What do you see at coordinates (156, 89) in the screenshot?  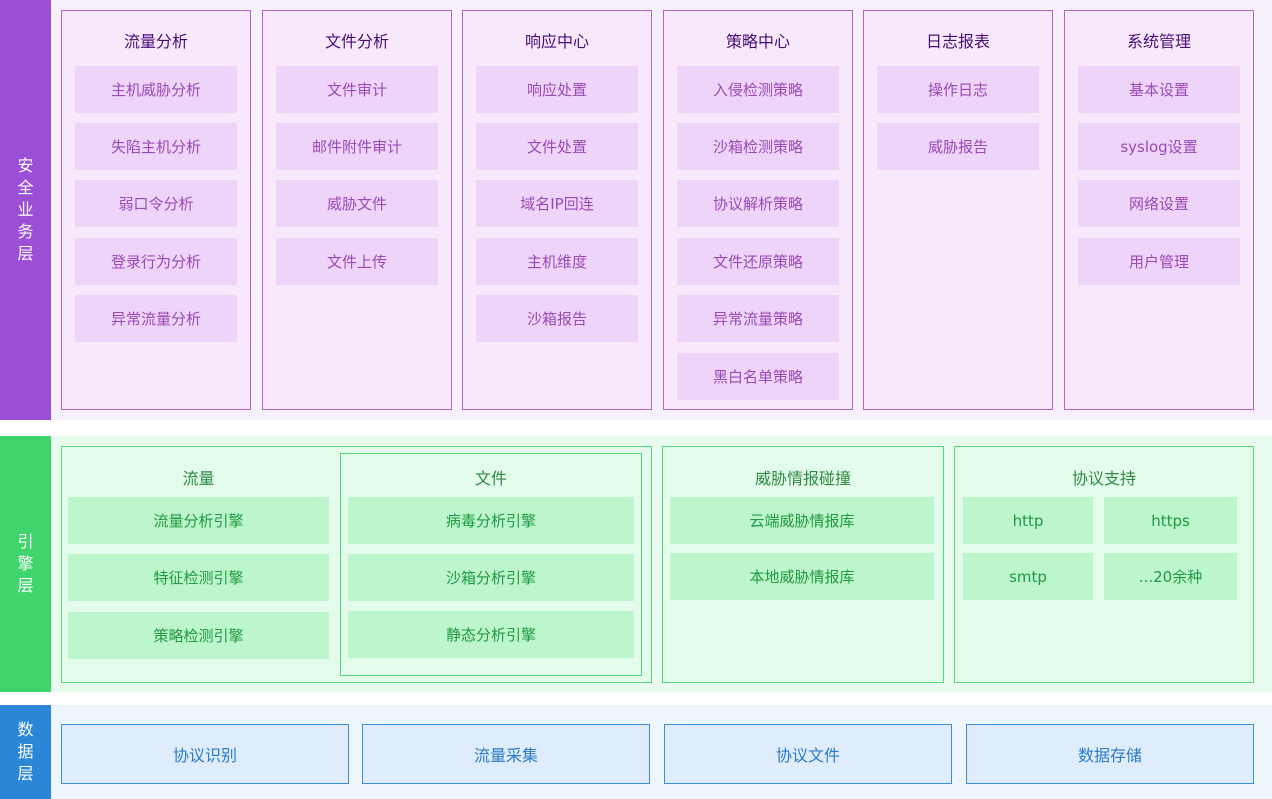 I see `module-item: 主机威胁分析` at bounding box center [156, 89].